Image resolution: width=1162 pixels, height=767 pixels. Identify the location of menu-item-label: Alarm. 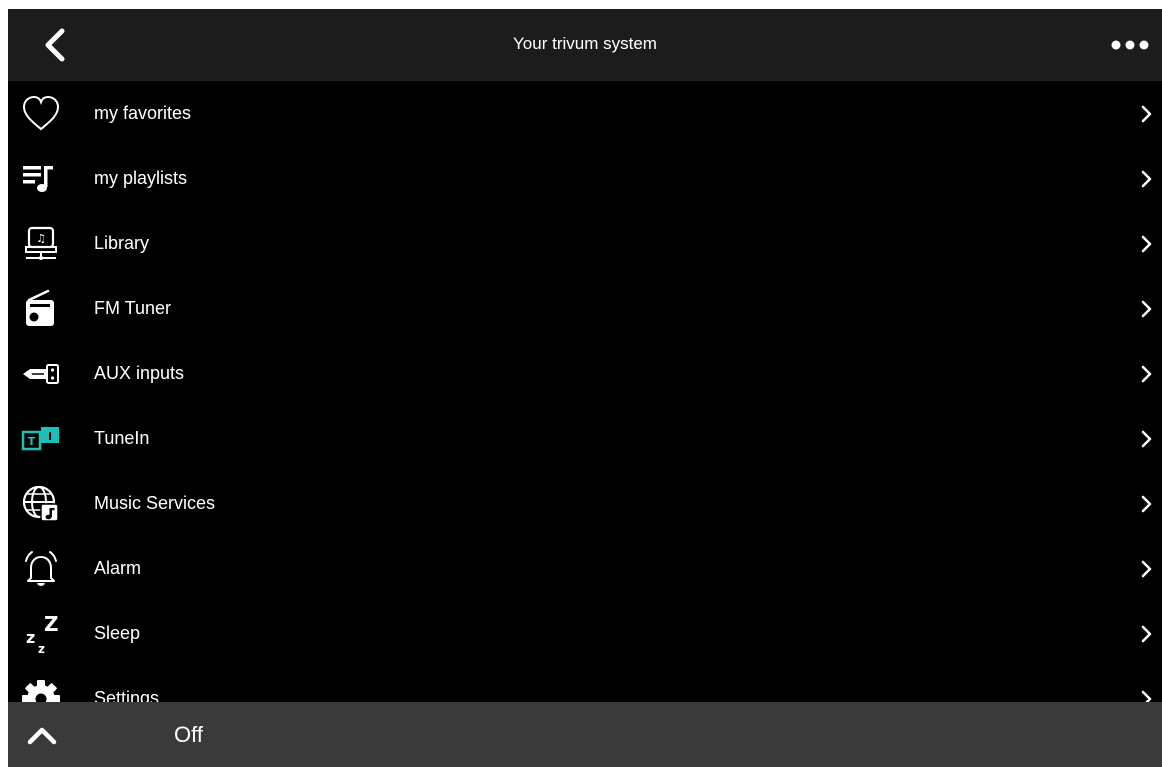
(118, 568).